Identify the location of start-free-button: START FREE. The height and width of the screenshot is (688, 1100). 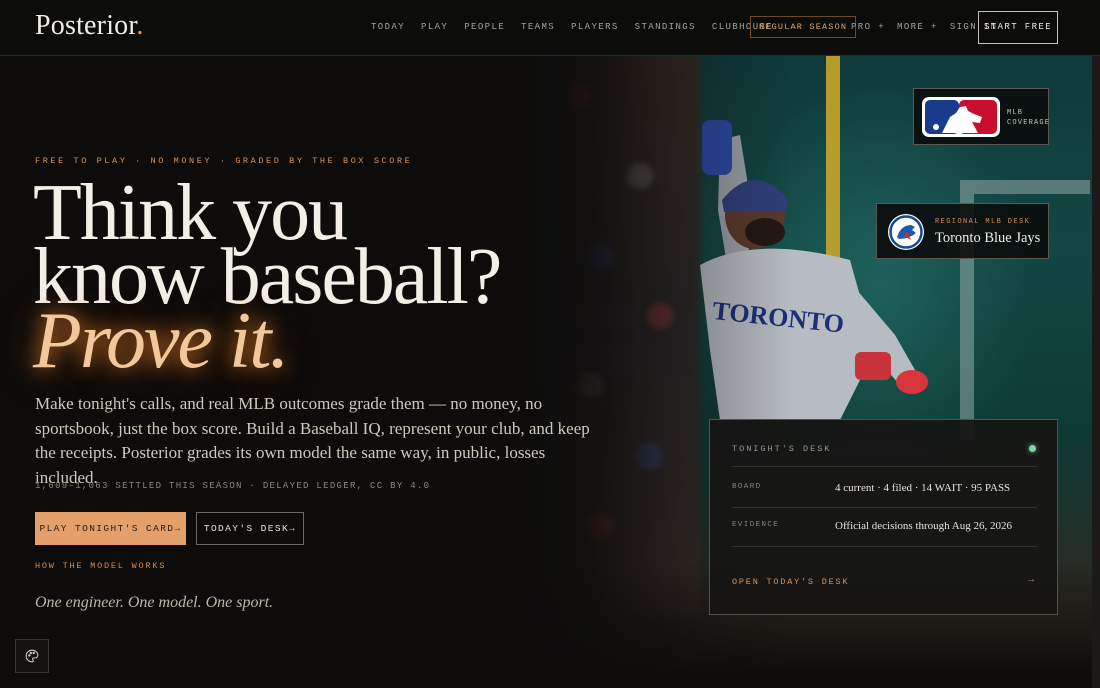
(1018, 27).